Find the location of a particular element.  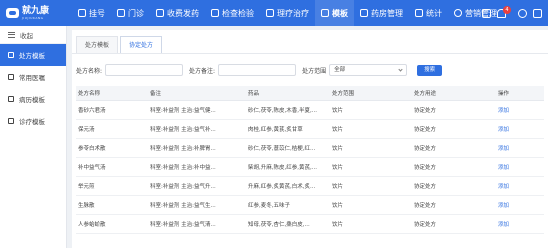

nav-pharmacy: 药房管理 is located at coordinates (381, 13).